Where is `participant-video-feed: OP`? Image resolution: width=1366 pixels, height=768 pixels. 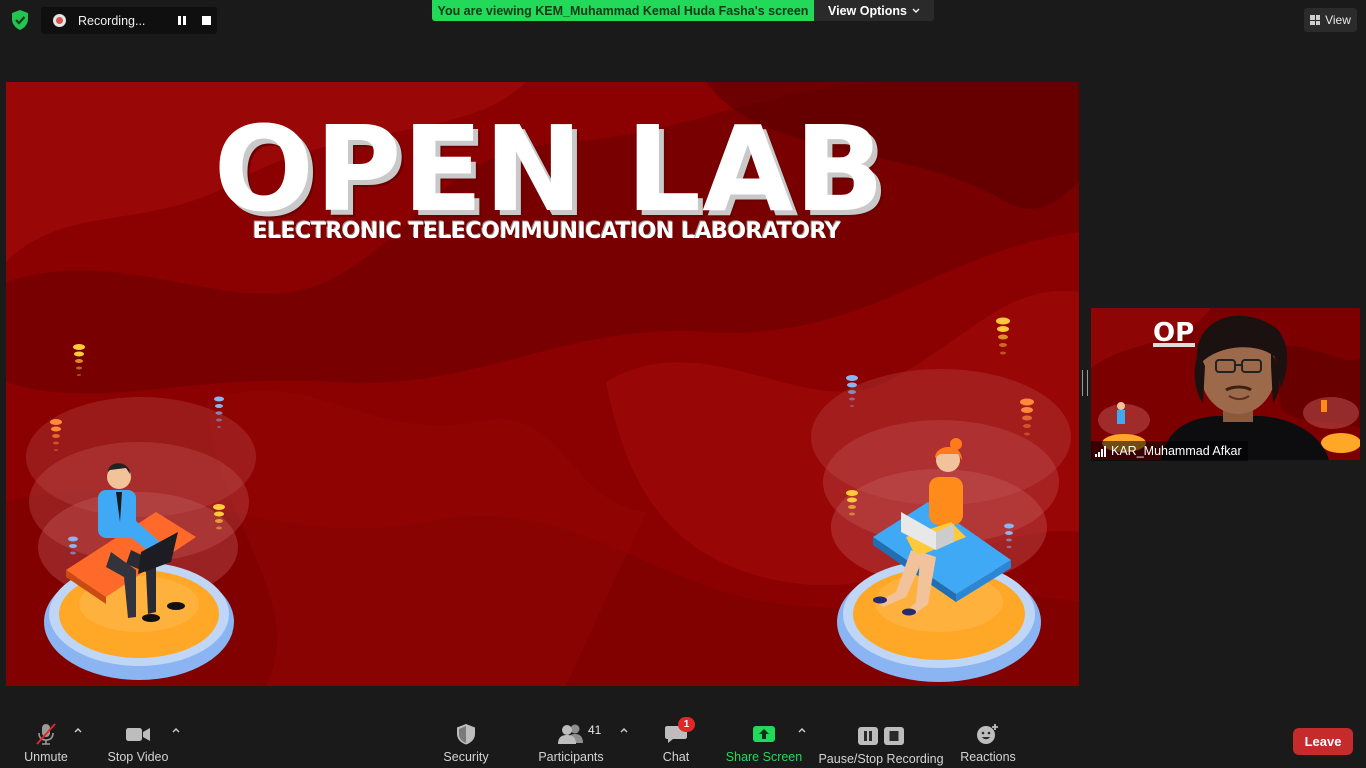
participant-video-feed: OP is located at coordinates (1225, 384).